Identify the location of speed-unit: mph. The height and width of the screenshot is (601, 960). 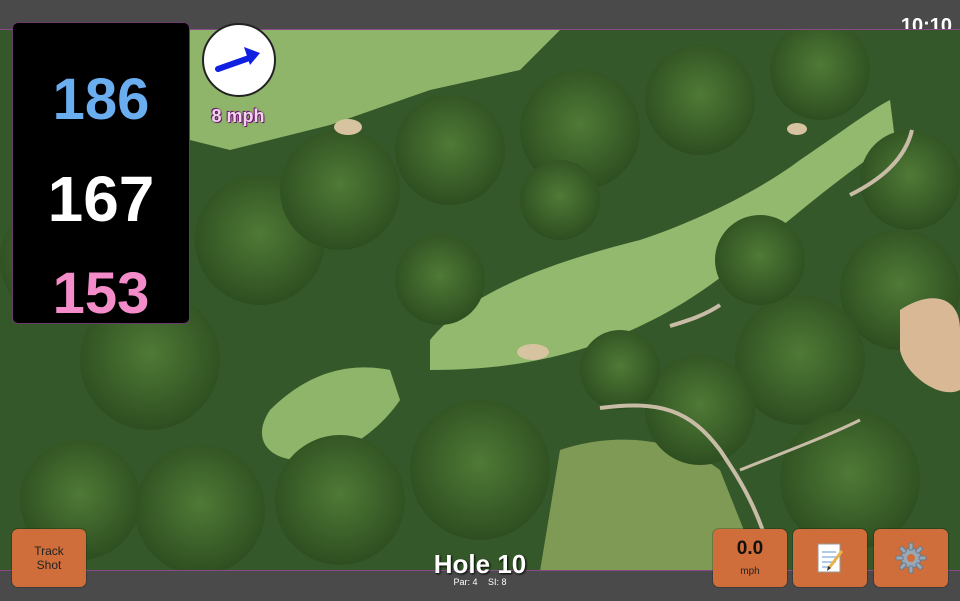
(750, 571).